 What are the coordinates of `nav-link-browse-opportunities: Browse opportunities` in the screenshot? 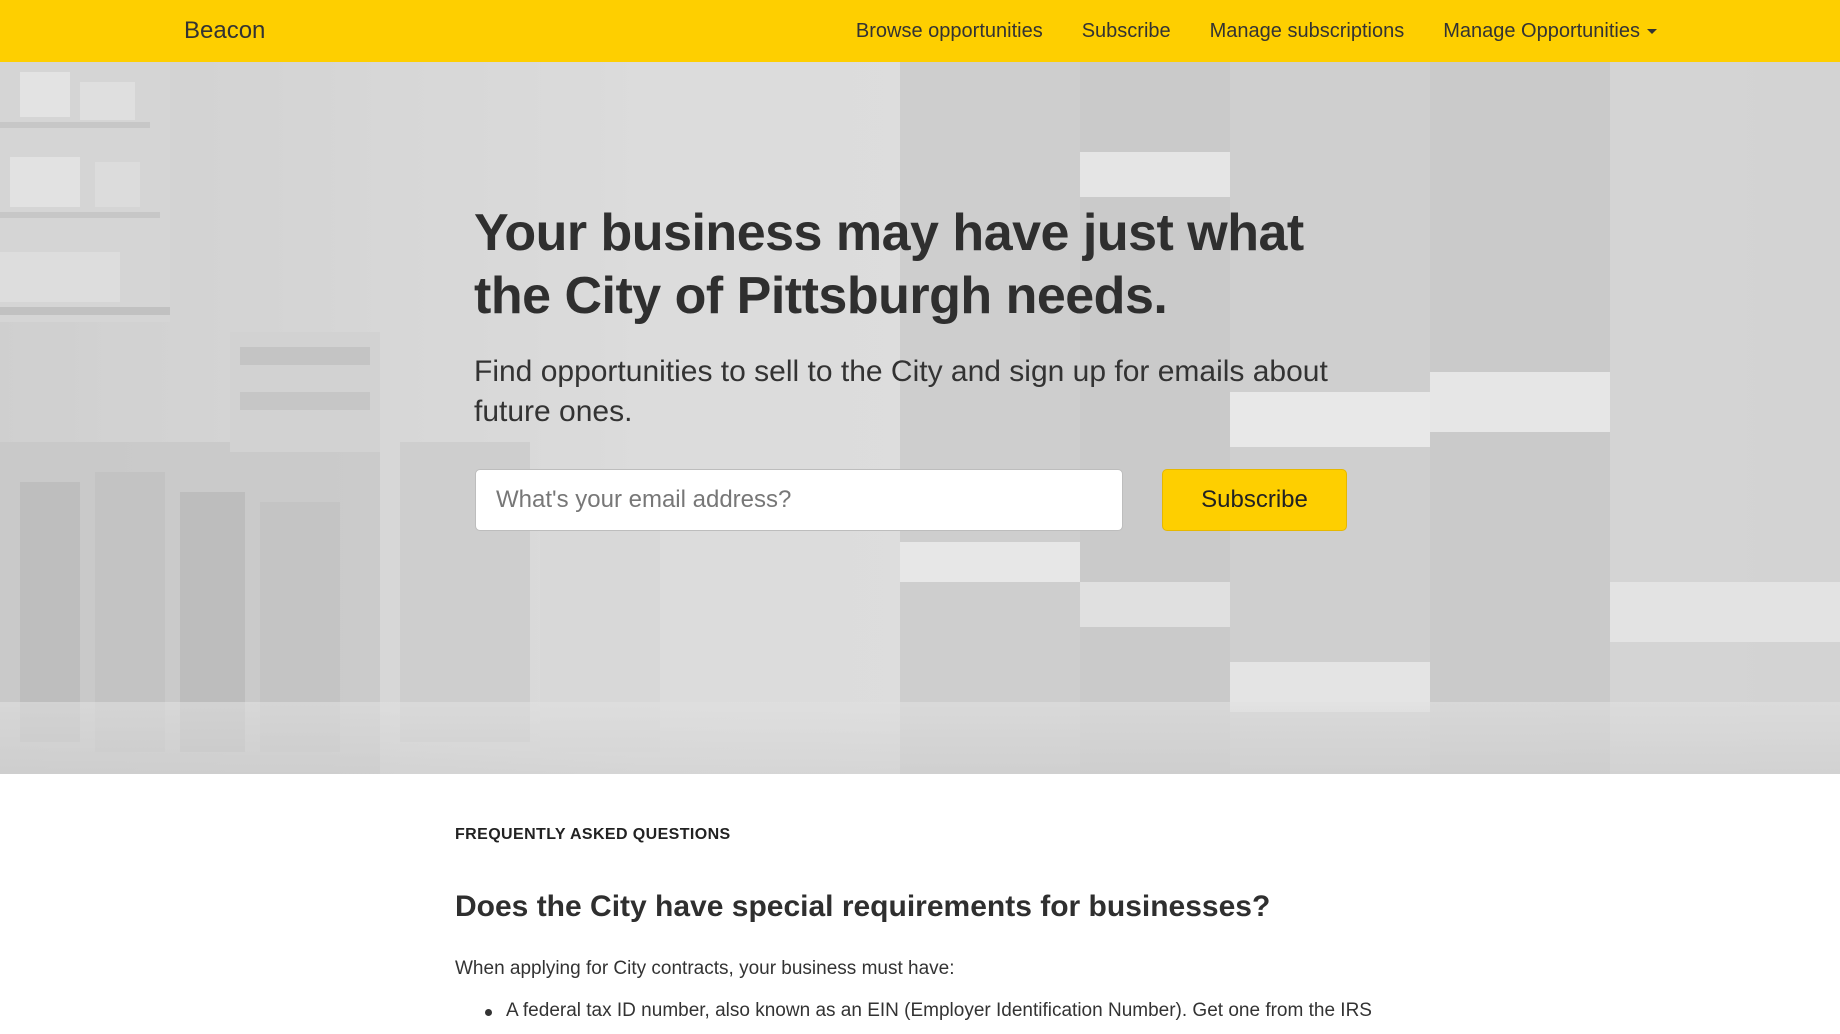 It's located at (949, 31).